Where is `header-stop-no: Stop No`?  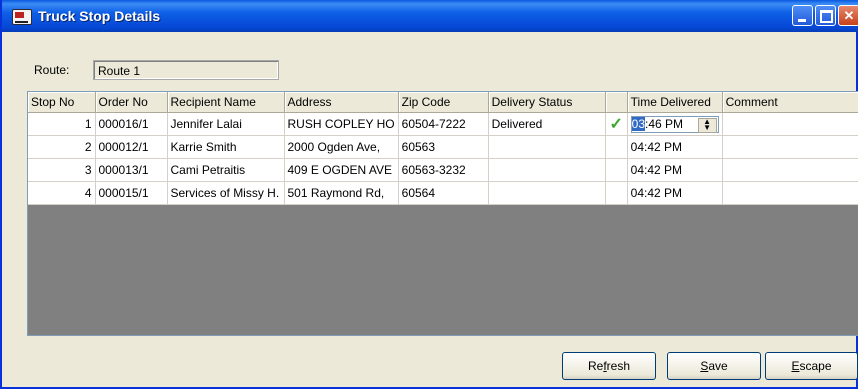
header-stop-no: Stop No is located at coordinates (62, 102).